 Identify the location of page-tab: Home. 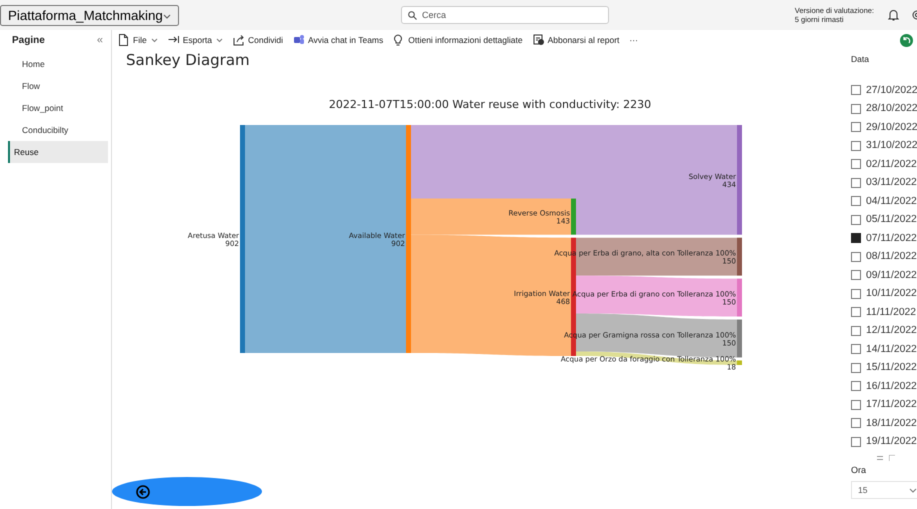
(58, 64).